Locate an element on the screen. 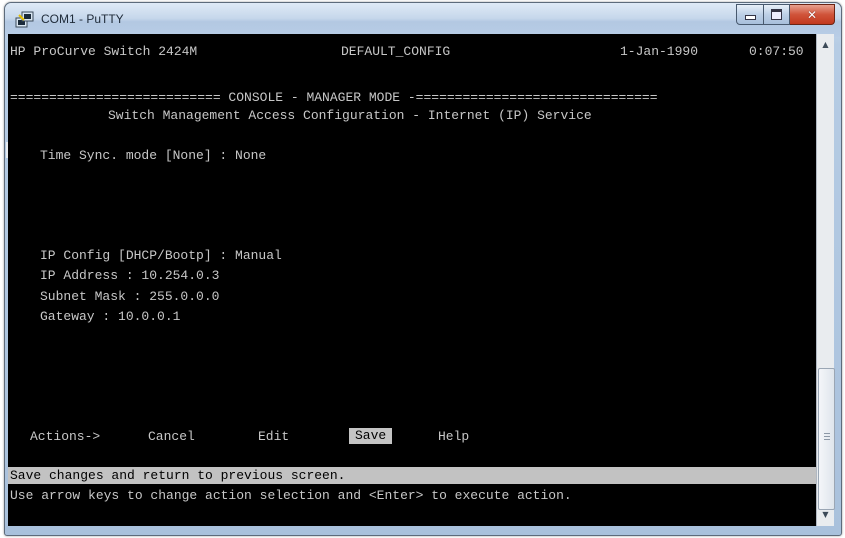 This screenshot has width=845, height=538. putty-icon is located at coordinates (24, 19).